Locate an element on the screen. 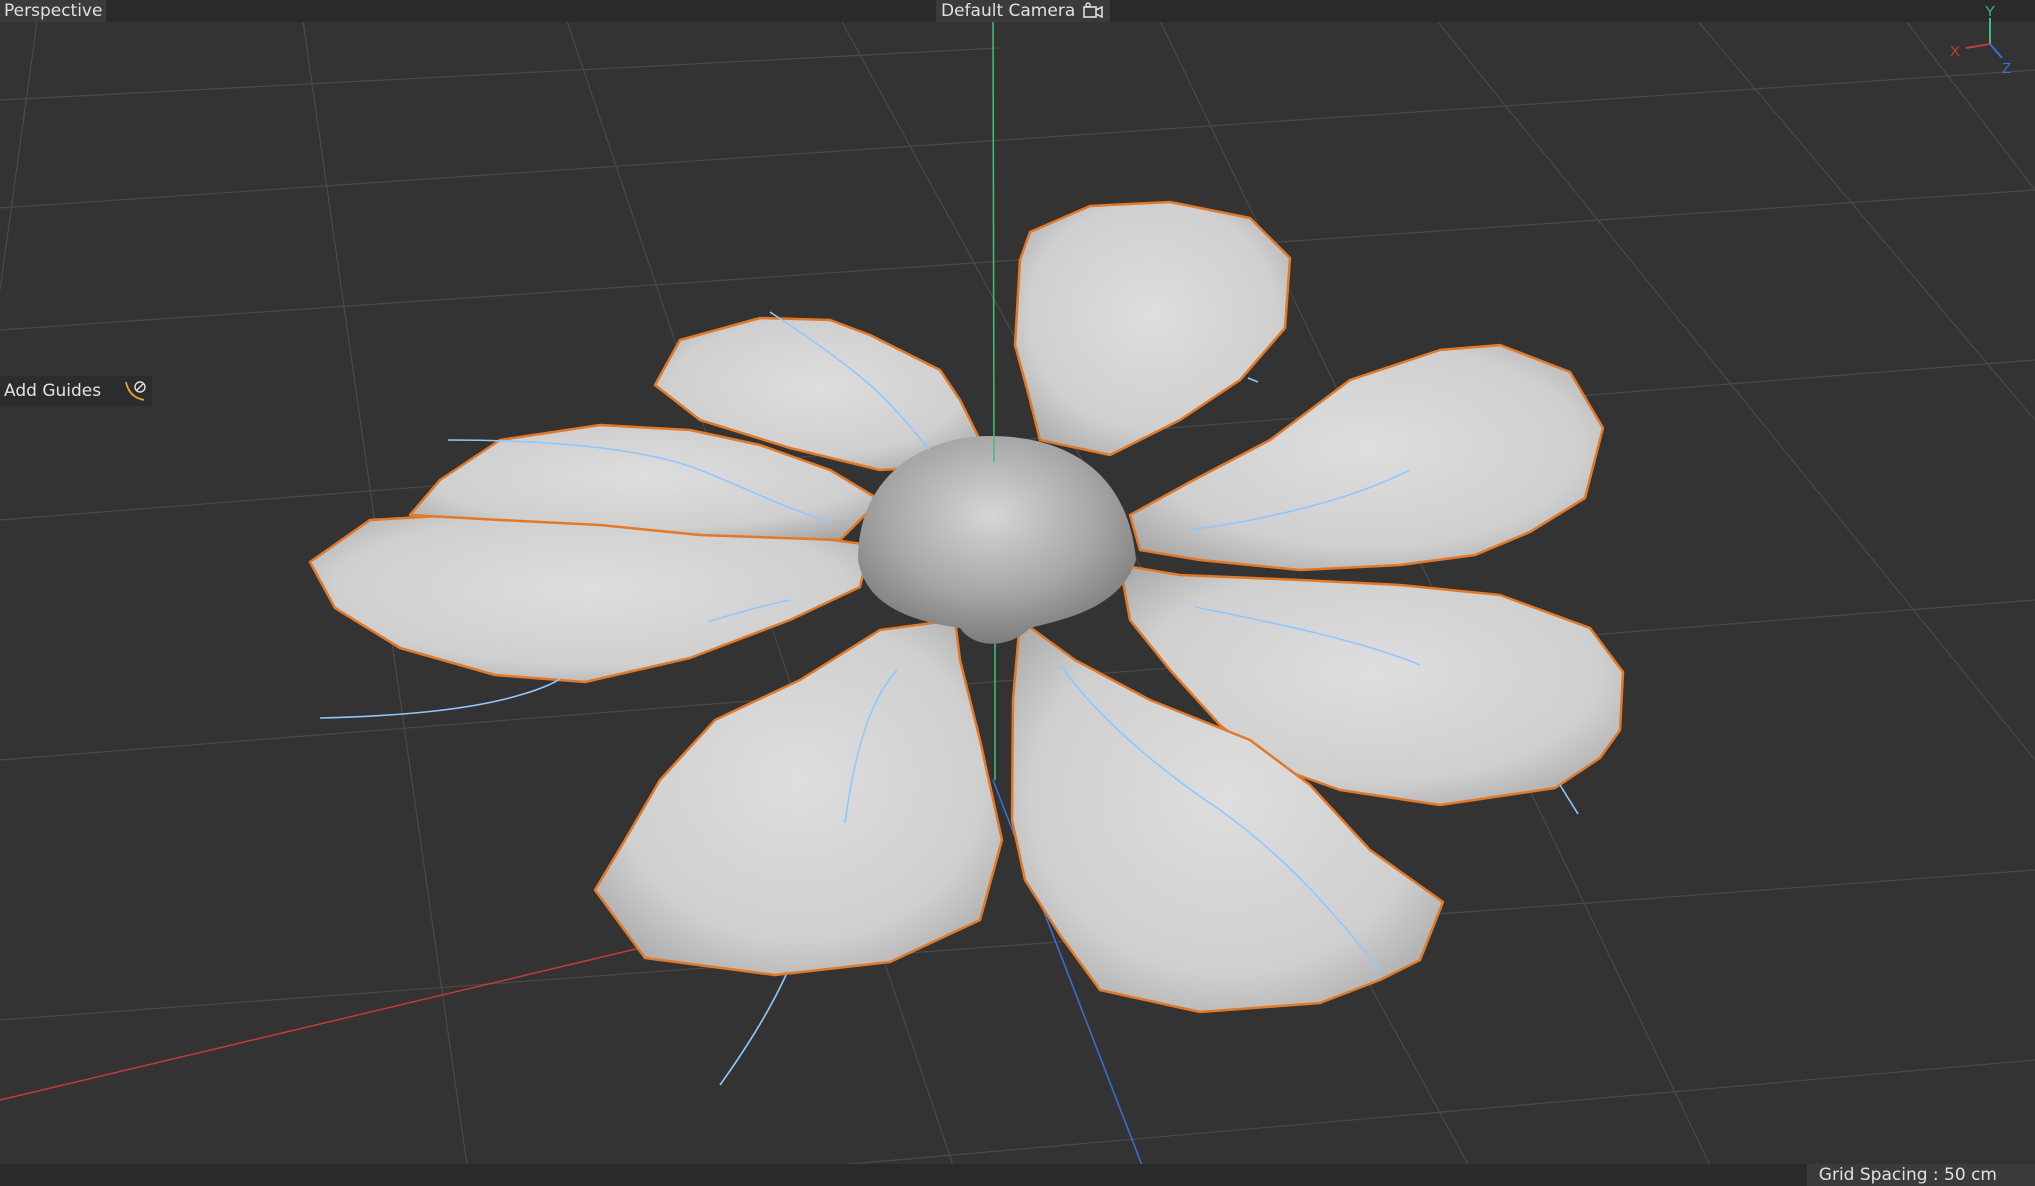 This screenshot has width=2035, height=1186. orientation-gizmo: Y X Z is located at coordinates (1987, 40).